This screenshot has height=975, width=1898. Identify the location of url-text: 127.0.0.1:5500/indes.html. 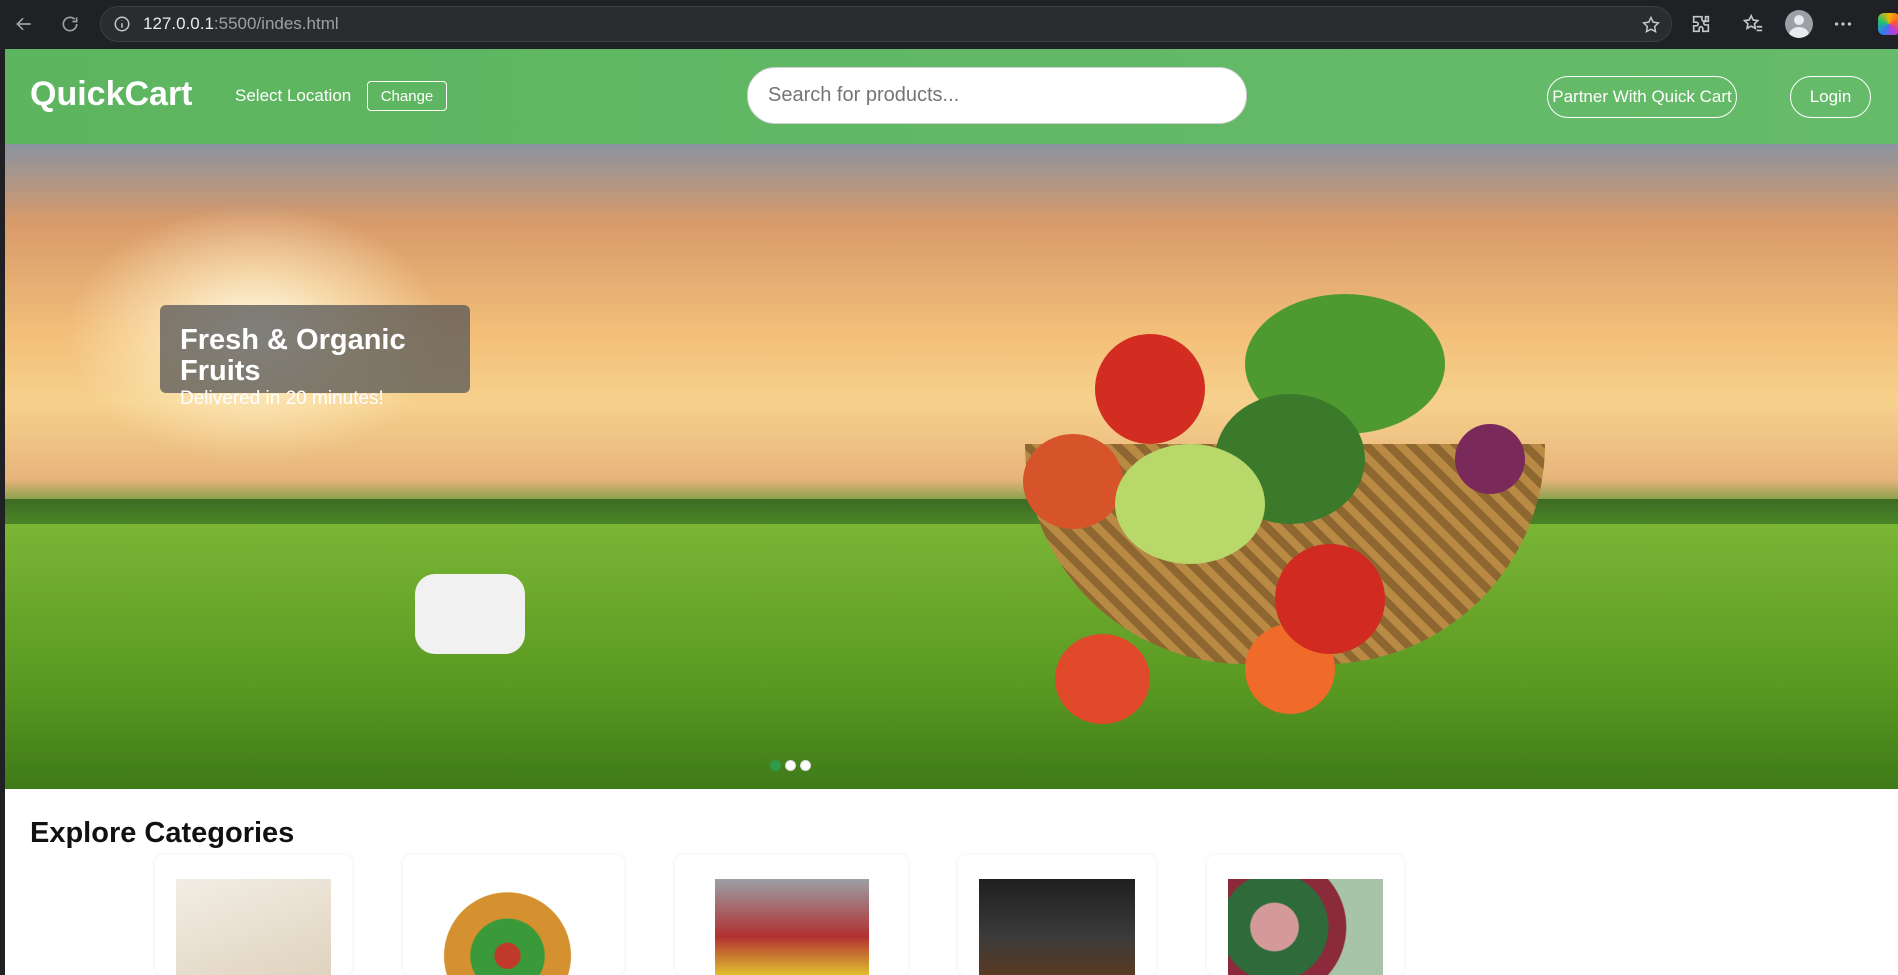
(241, 24).